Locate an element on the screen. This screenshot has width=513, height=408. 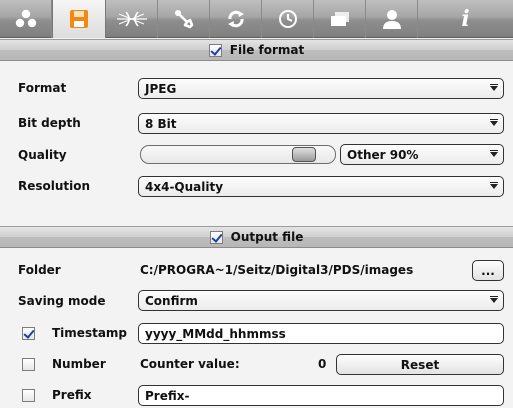
windows-tab is located at coordinates (340, 19).